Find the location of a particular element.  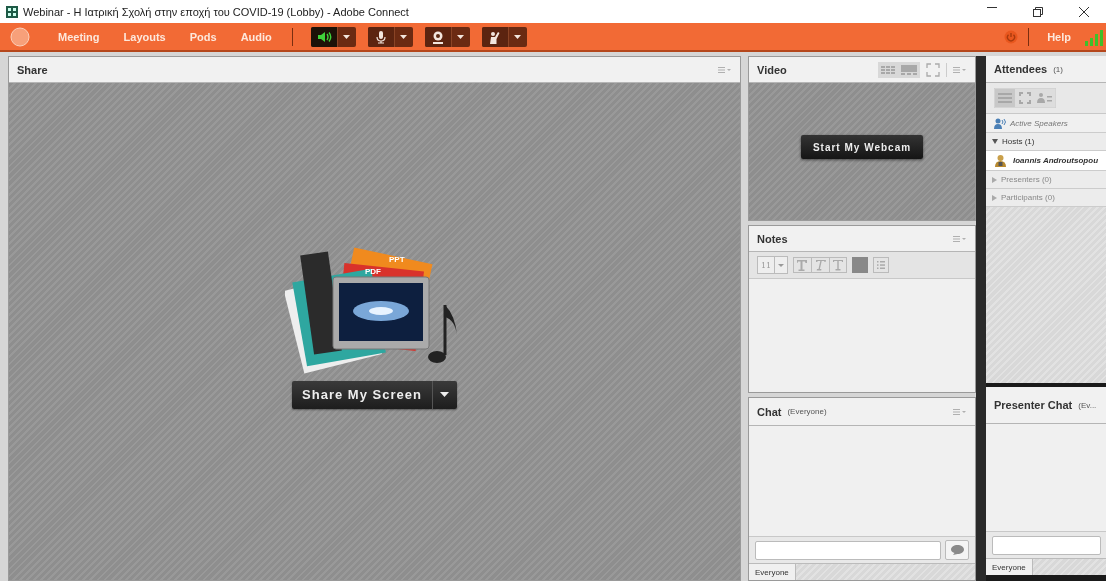

list-icon is located at coordinates (881, 265).